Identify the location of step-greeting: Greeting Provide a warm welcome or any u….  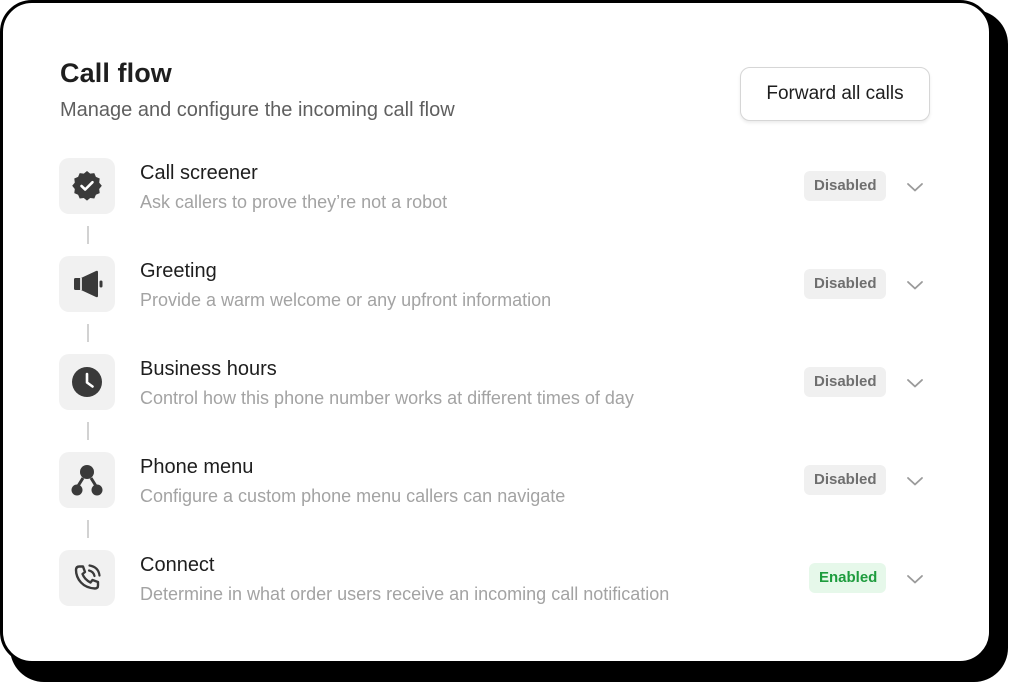
(496, 286).